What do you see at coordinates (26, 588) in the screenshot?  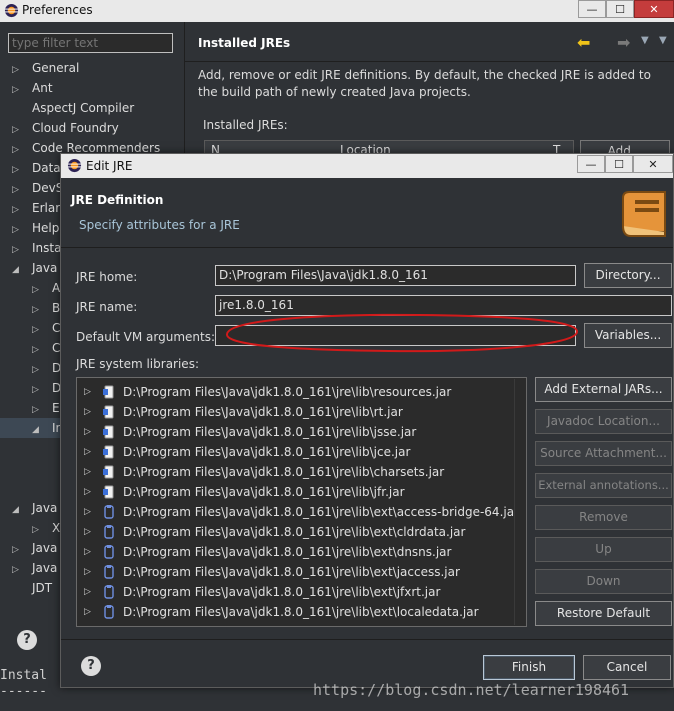 I see `tree-item: JDT` at bounding box center [26, 588].